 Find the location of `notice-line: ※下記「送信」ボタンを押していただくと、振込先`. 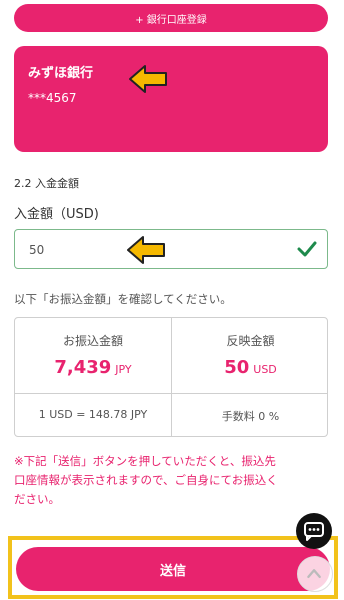

notice-line: ※下記「送信」ボタンを押していただくと、振込先 is located at coordinates (145, 461).